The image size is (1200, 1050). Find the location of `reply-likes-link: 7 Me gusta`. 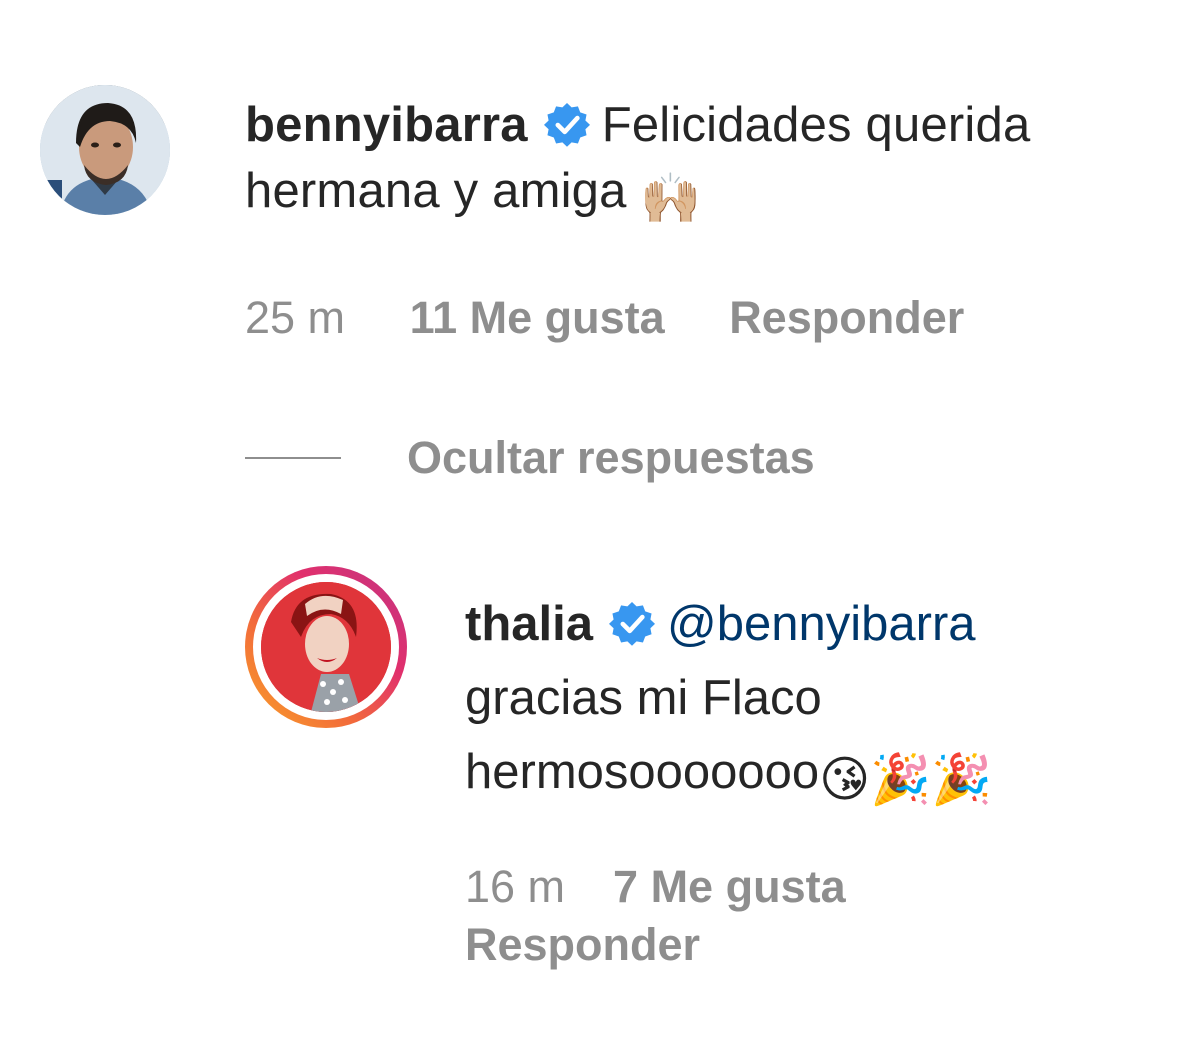

reply-likes-link: 7 Me gusta is located at coordinates (729, 886).